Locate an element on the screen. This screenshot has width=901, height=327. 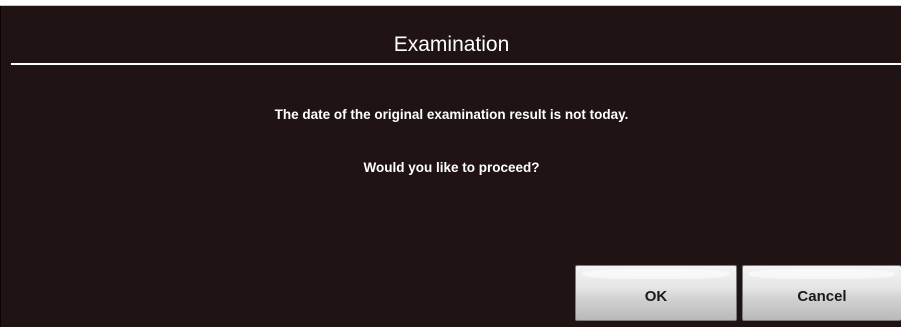
ok-button-label: OK is located at coordinates (656, 296).